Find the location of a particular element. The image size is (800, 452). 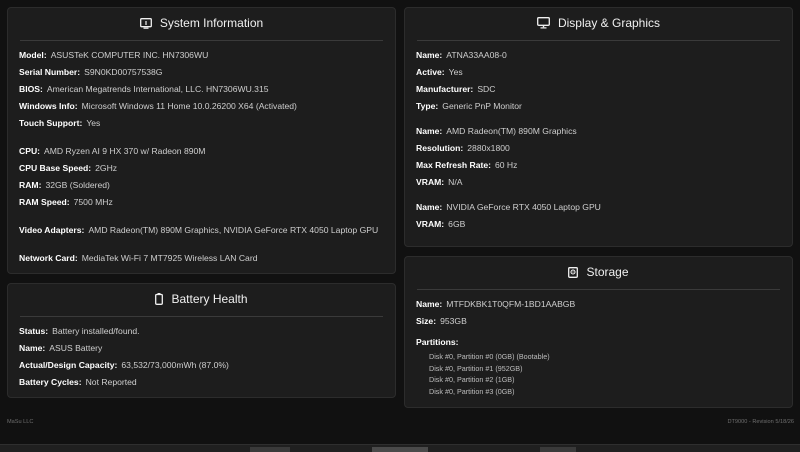

gpu-row-vram: VRAM: N/A is located at coordinates (439, 182).